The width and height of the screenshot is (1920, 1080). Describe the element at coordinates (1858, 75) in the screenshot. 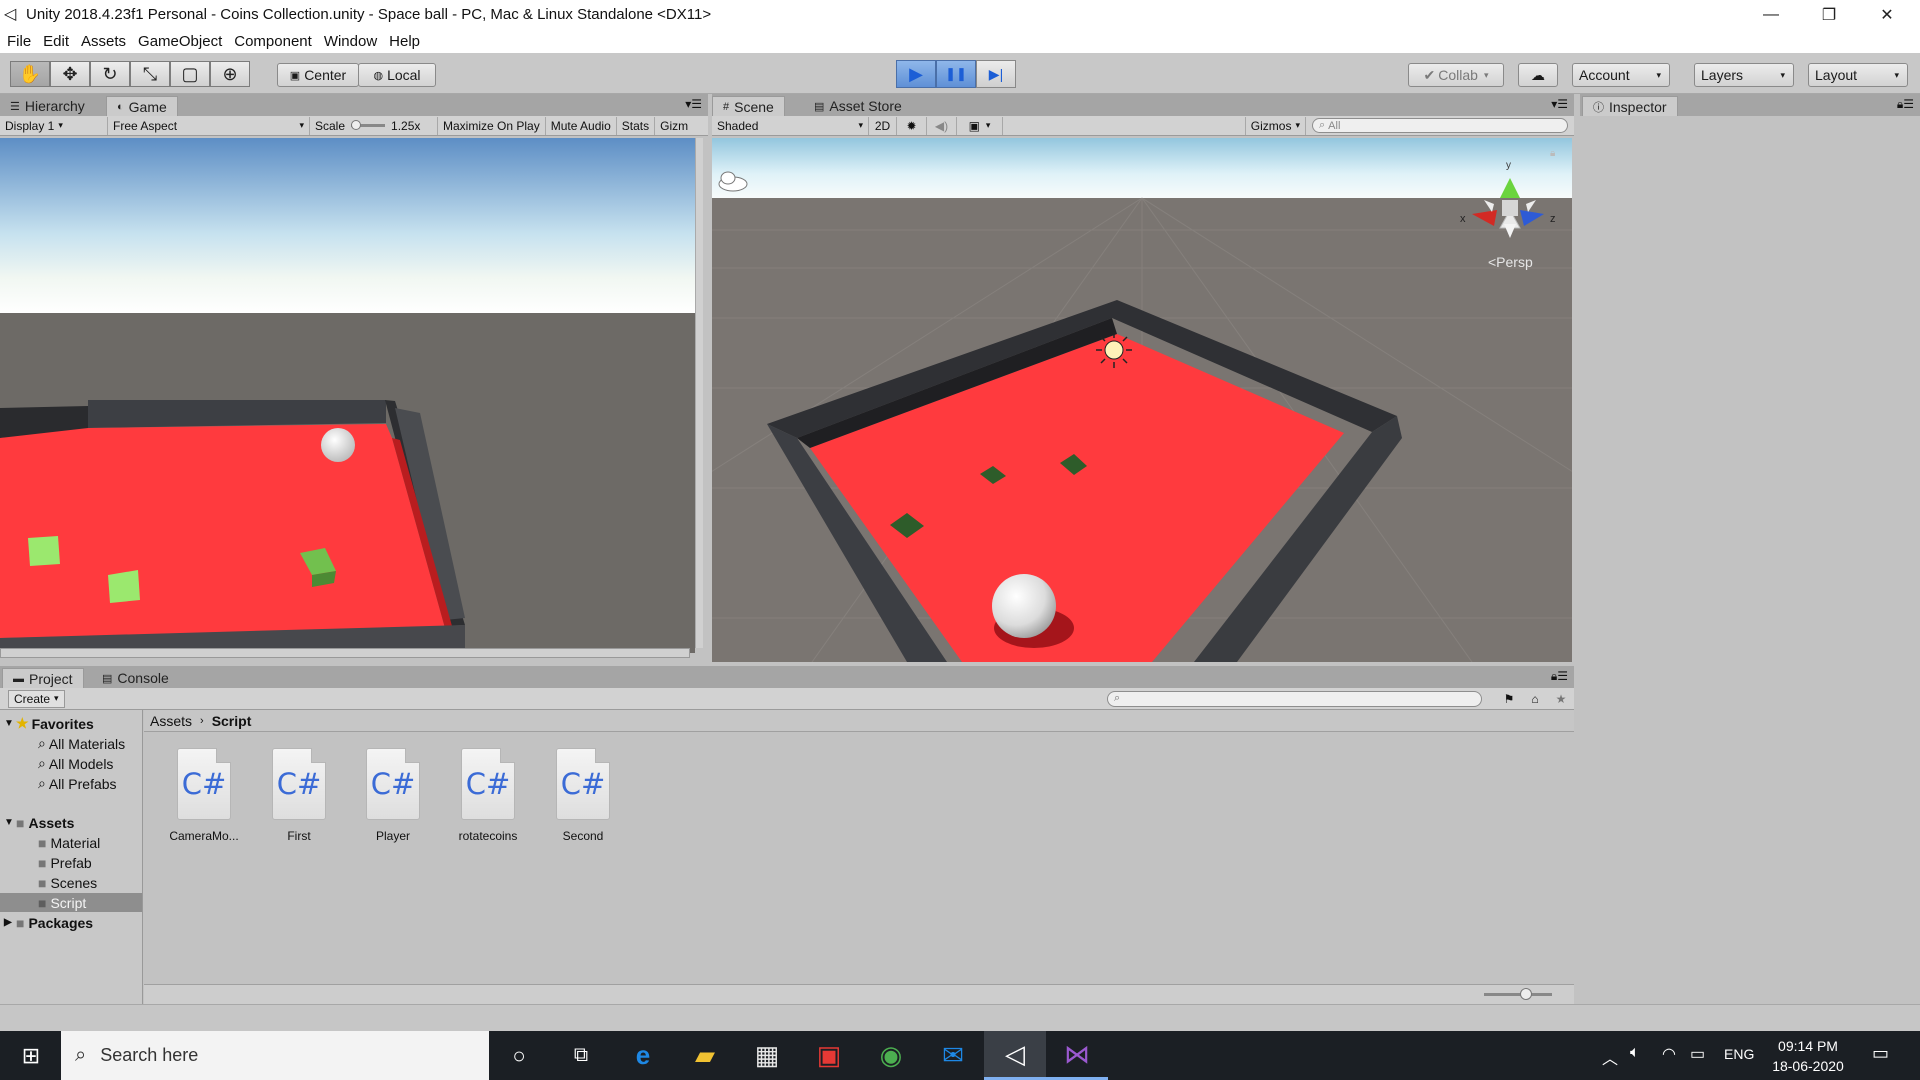

I see `layout-dropdown: Layout ▾` at that location.